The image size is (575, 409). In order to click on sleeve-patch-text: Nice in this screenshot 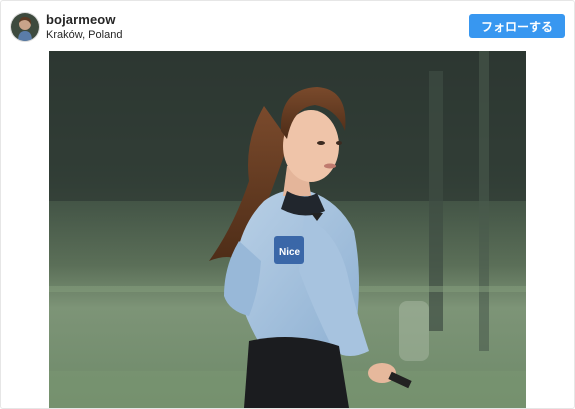, I will do `click(290, 252)`.